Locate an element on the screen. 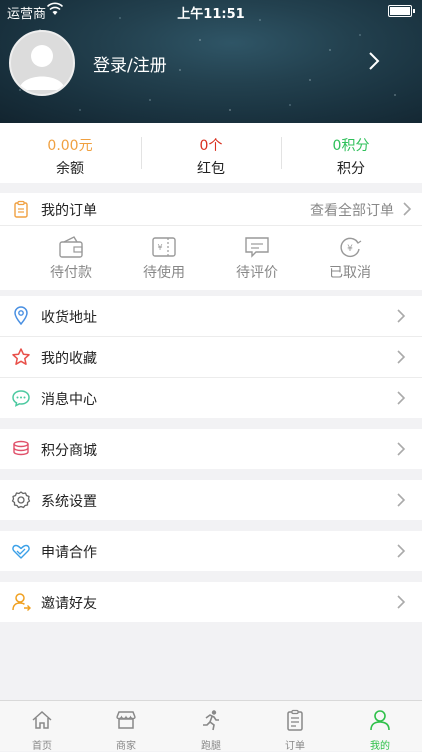 The width and height of the screenshot is (422, 752). pending-payment-label: 待付款 is located at coordinates (71, 273).